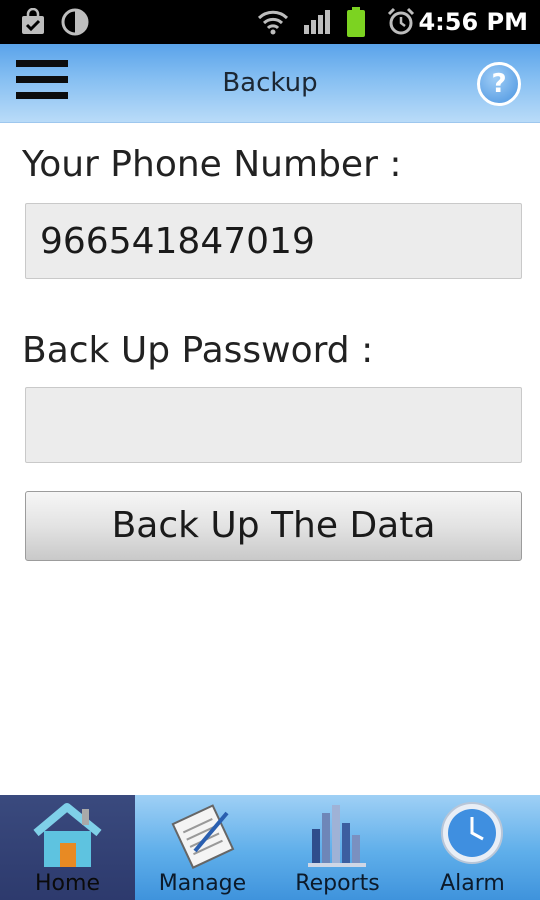 The width and height of the screenshot is (540, 900). What do you see at coordinates (337, 834) in the screenshot?
I see `bar-chart-icon` at bounding box center [337, 834].